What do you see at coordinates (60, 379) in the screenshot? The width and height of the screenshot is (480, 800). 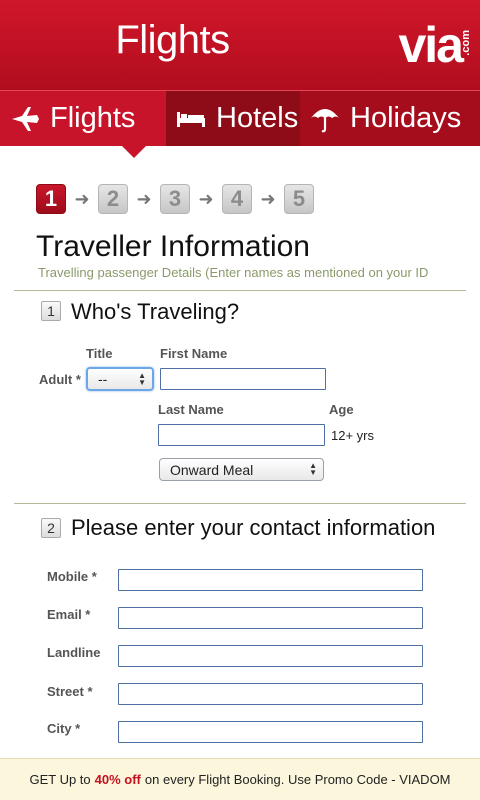 I see `adult-label: Adult *` at bounding box center [60, 379].